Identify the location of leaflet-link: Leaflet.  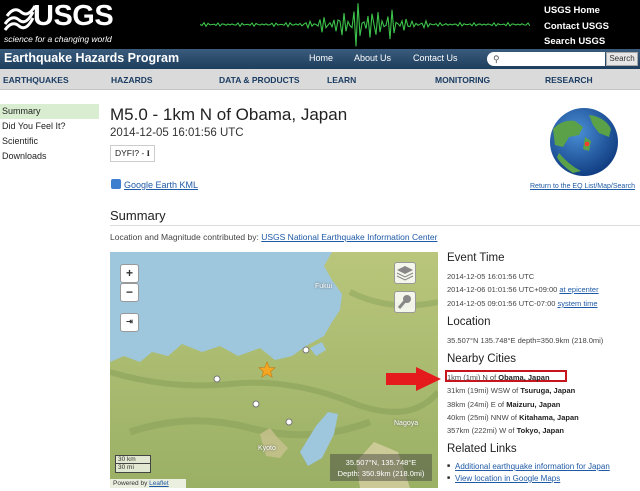
(159, 483).